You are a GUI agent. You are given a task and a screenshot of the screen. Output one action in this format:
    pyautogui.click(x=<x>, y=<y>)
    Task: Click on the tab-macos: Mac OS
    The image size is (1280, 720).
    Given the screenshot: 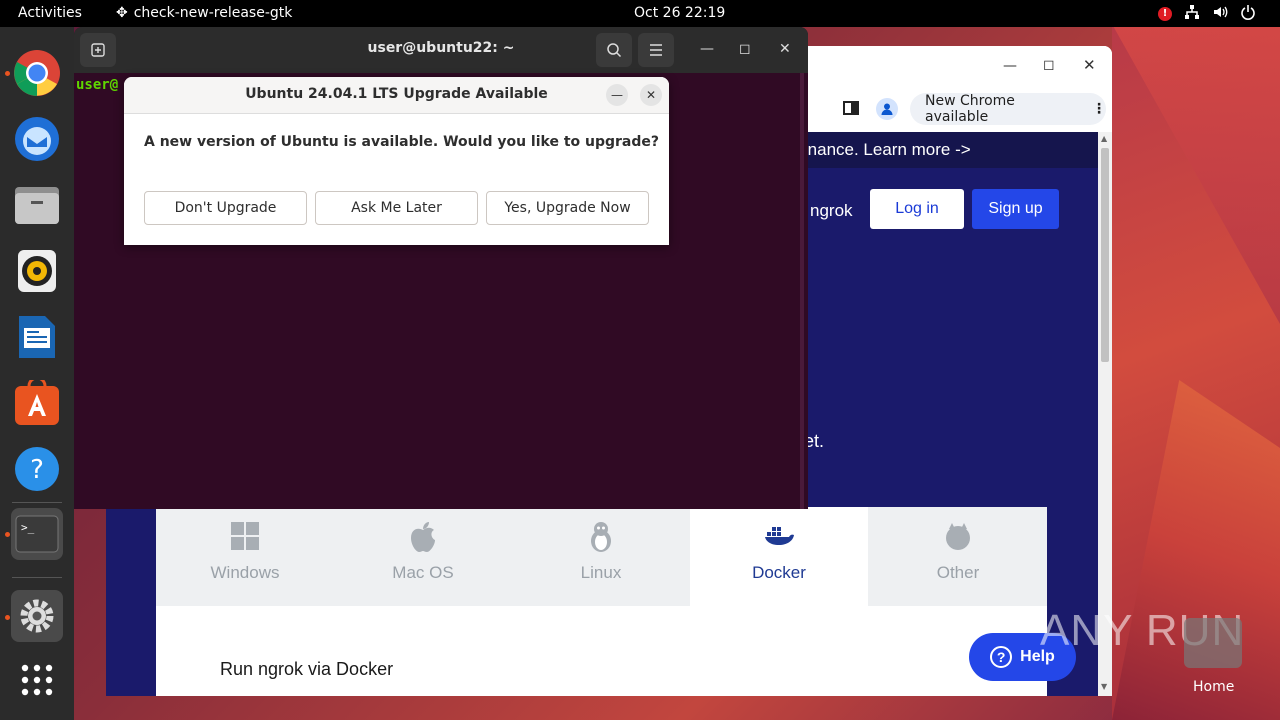 What is the action you would take?
    pyautogui.click(x=423, y=556)
    